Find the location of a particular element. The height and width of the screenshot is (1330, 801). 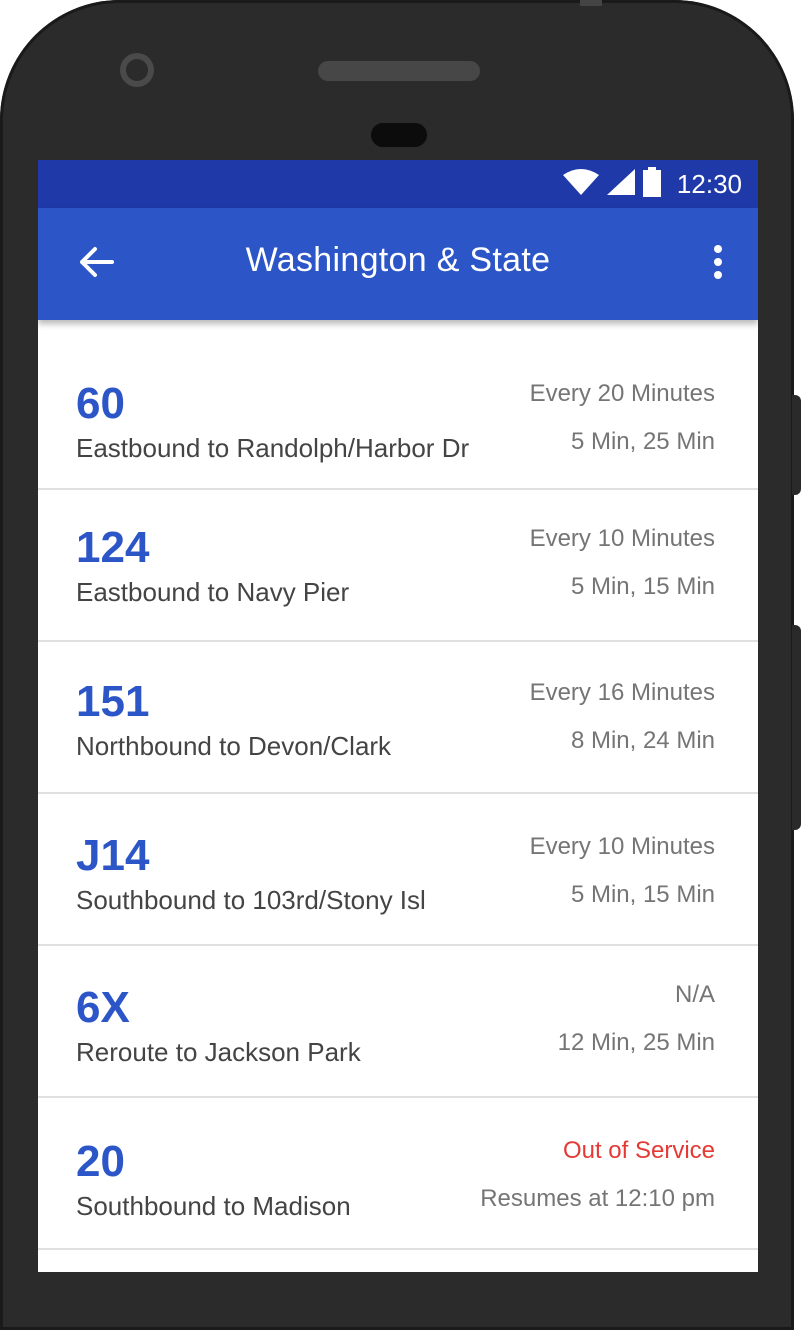

cellular-signal-icon is located at coordinates (620, 184).